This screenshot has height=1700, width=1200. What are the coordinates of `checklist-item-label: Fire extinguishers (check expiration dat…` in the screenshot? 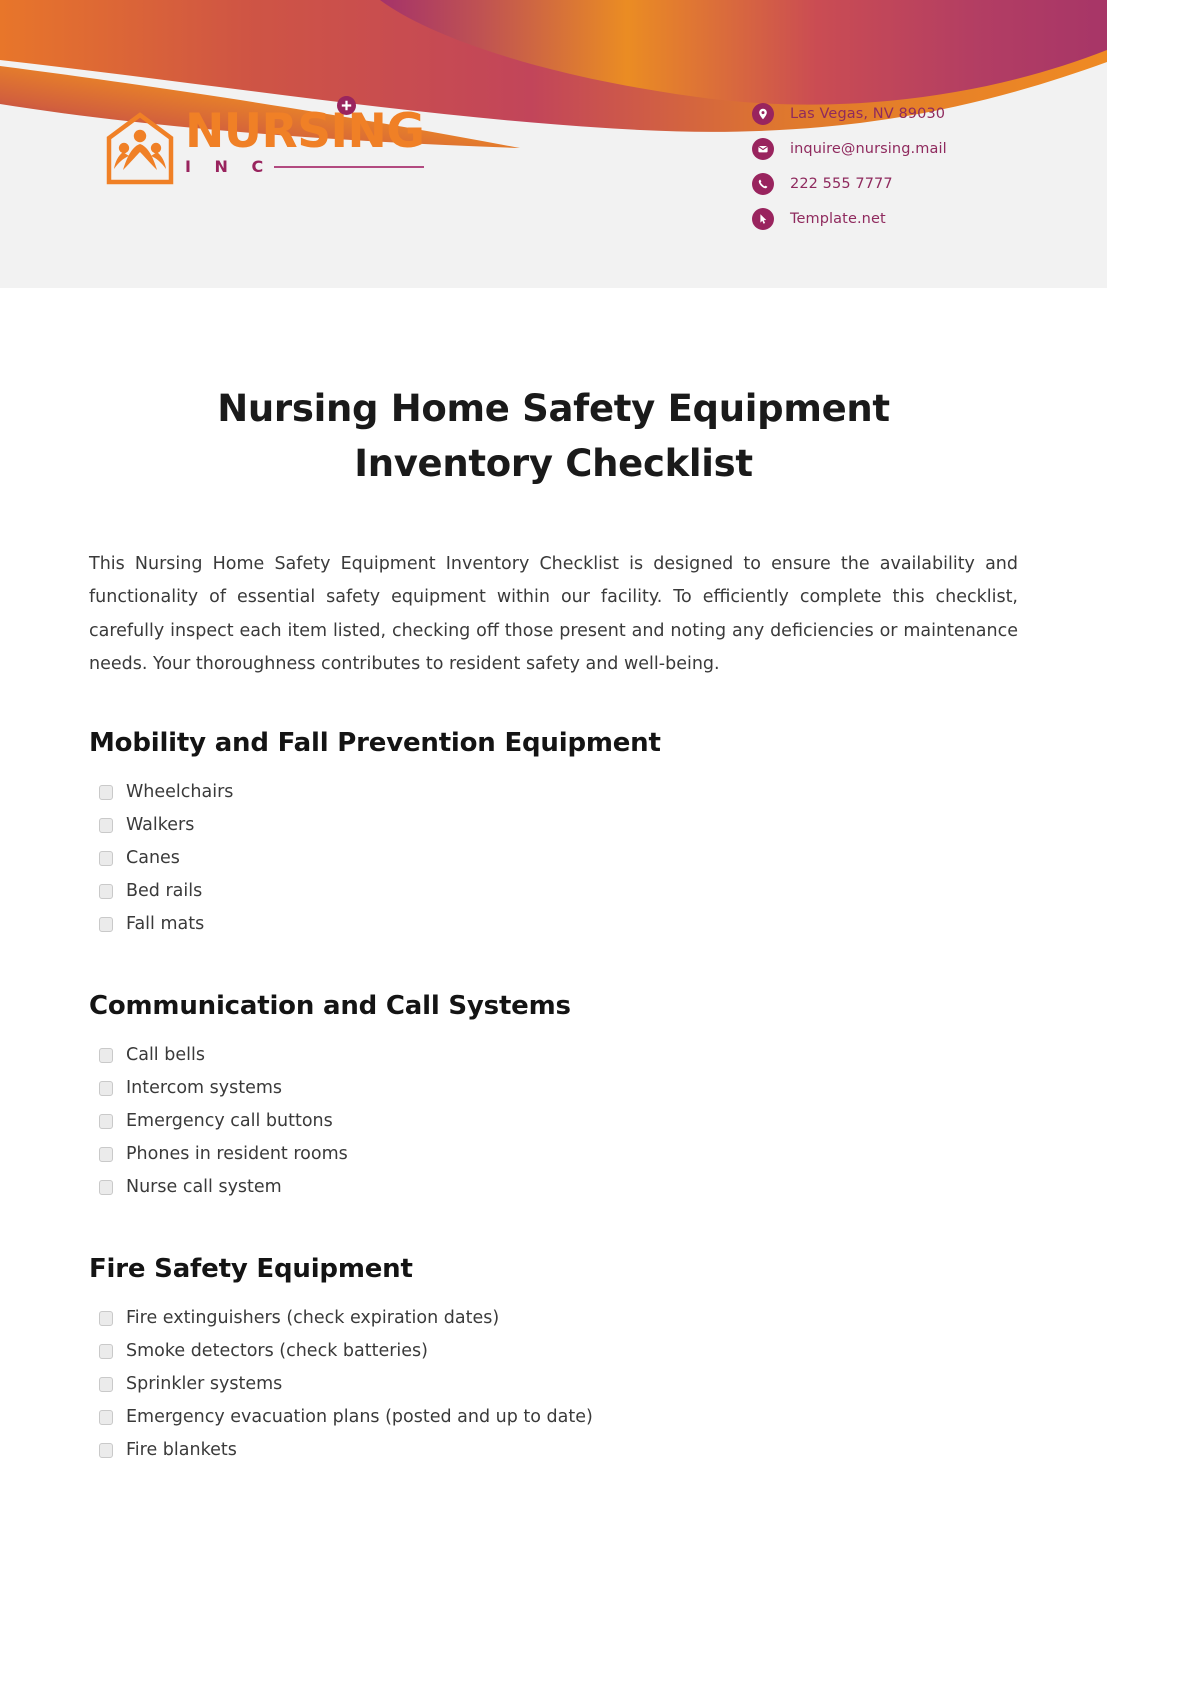 It's located at (313, 1317).